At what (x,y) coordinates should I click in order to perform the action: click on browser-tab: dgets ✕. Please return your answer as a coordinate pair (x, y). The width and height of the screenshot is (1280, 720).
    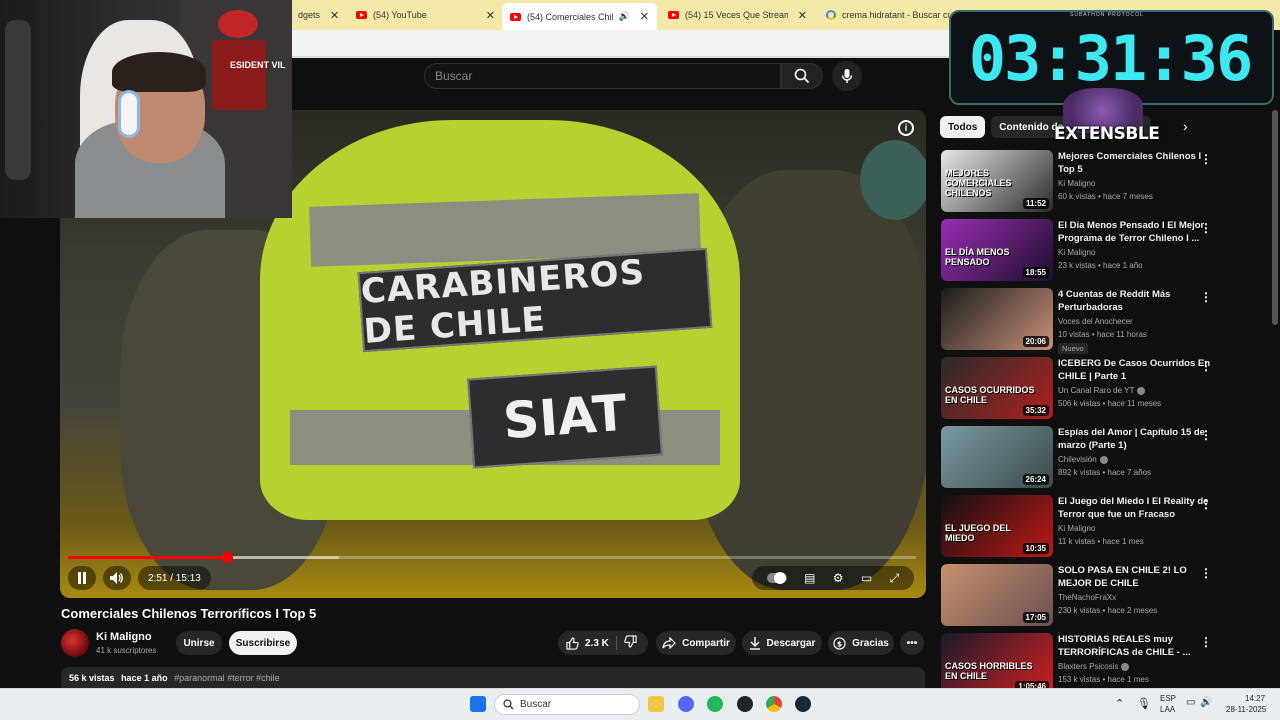
    Looking at the image, I should click on (319, 15).